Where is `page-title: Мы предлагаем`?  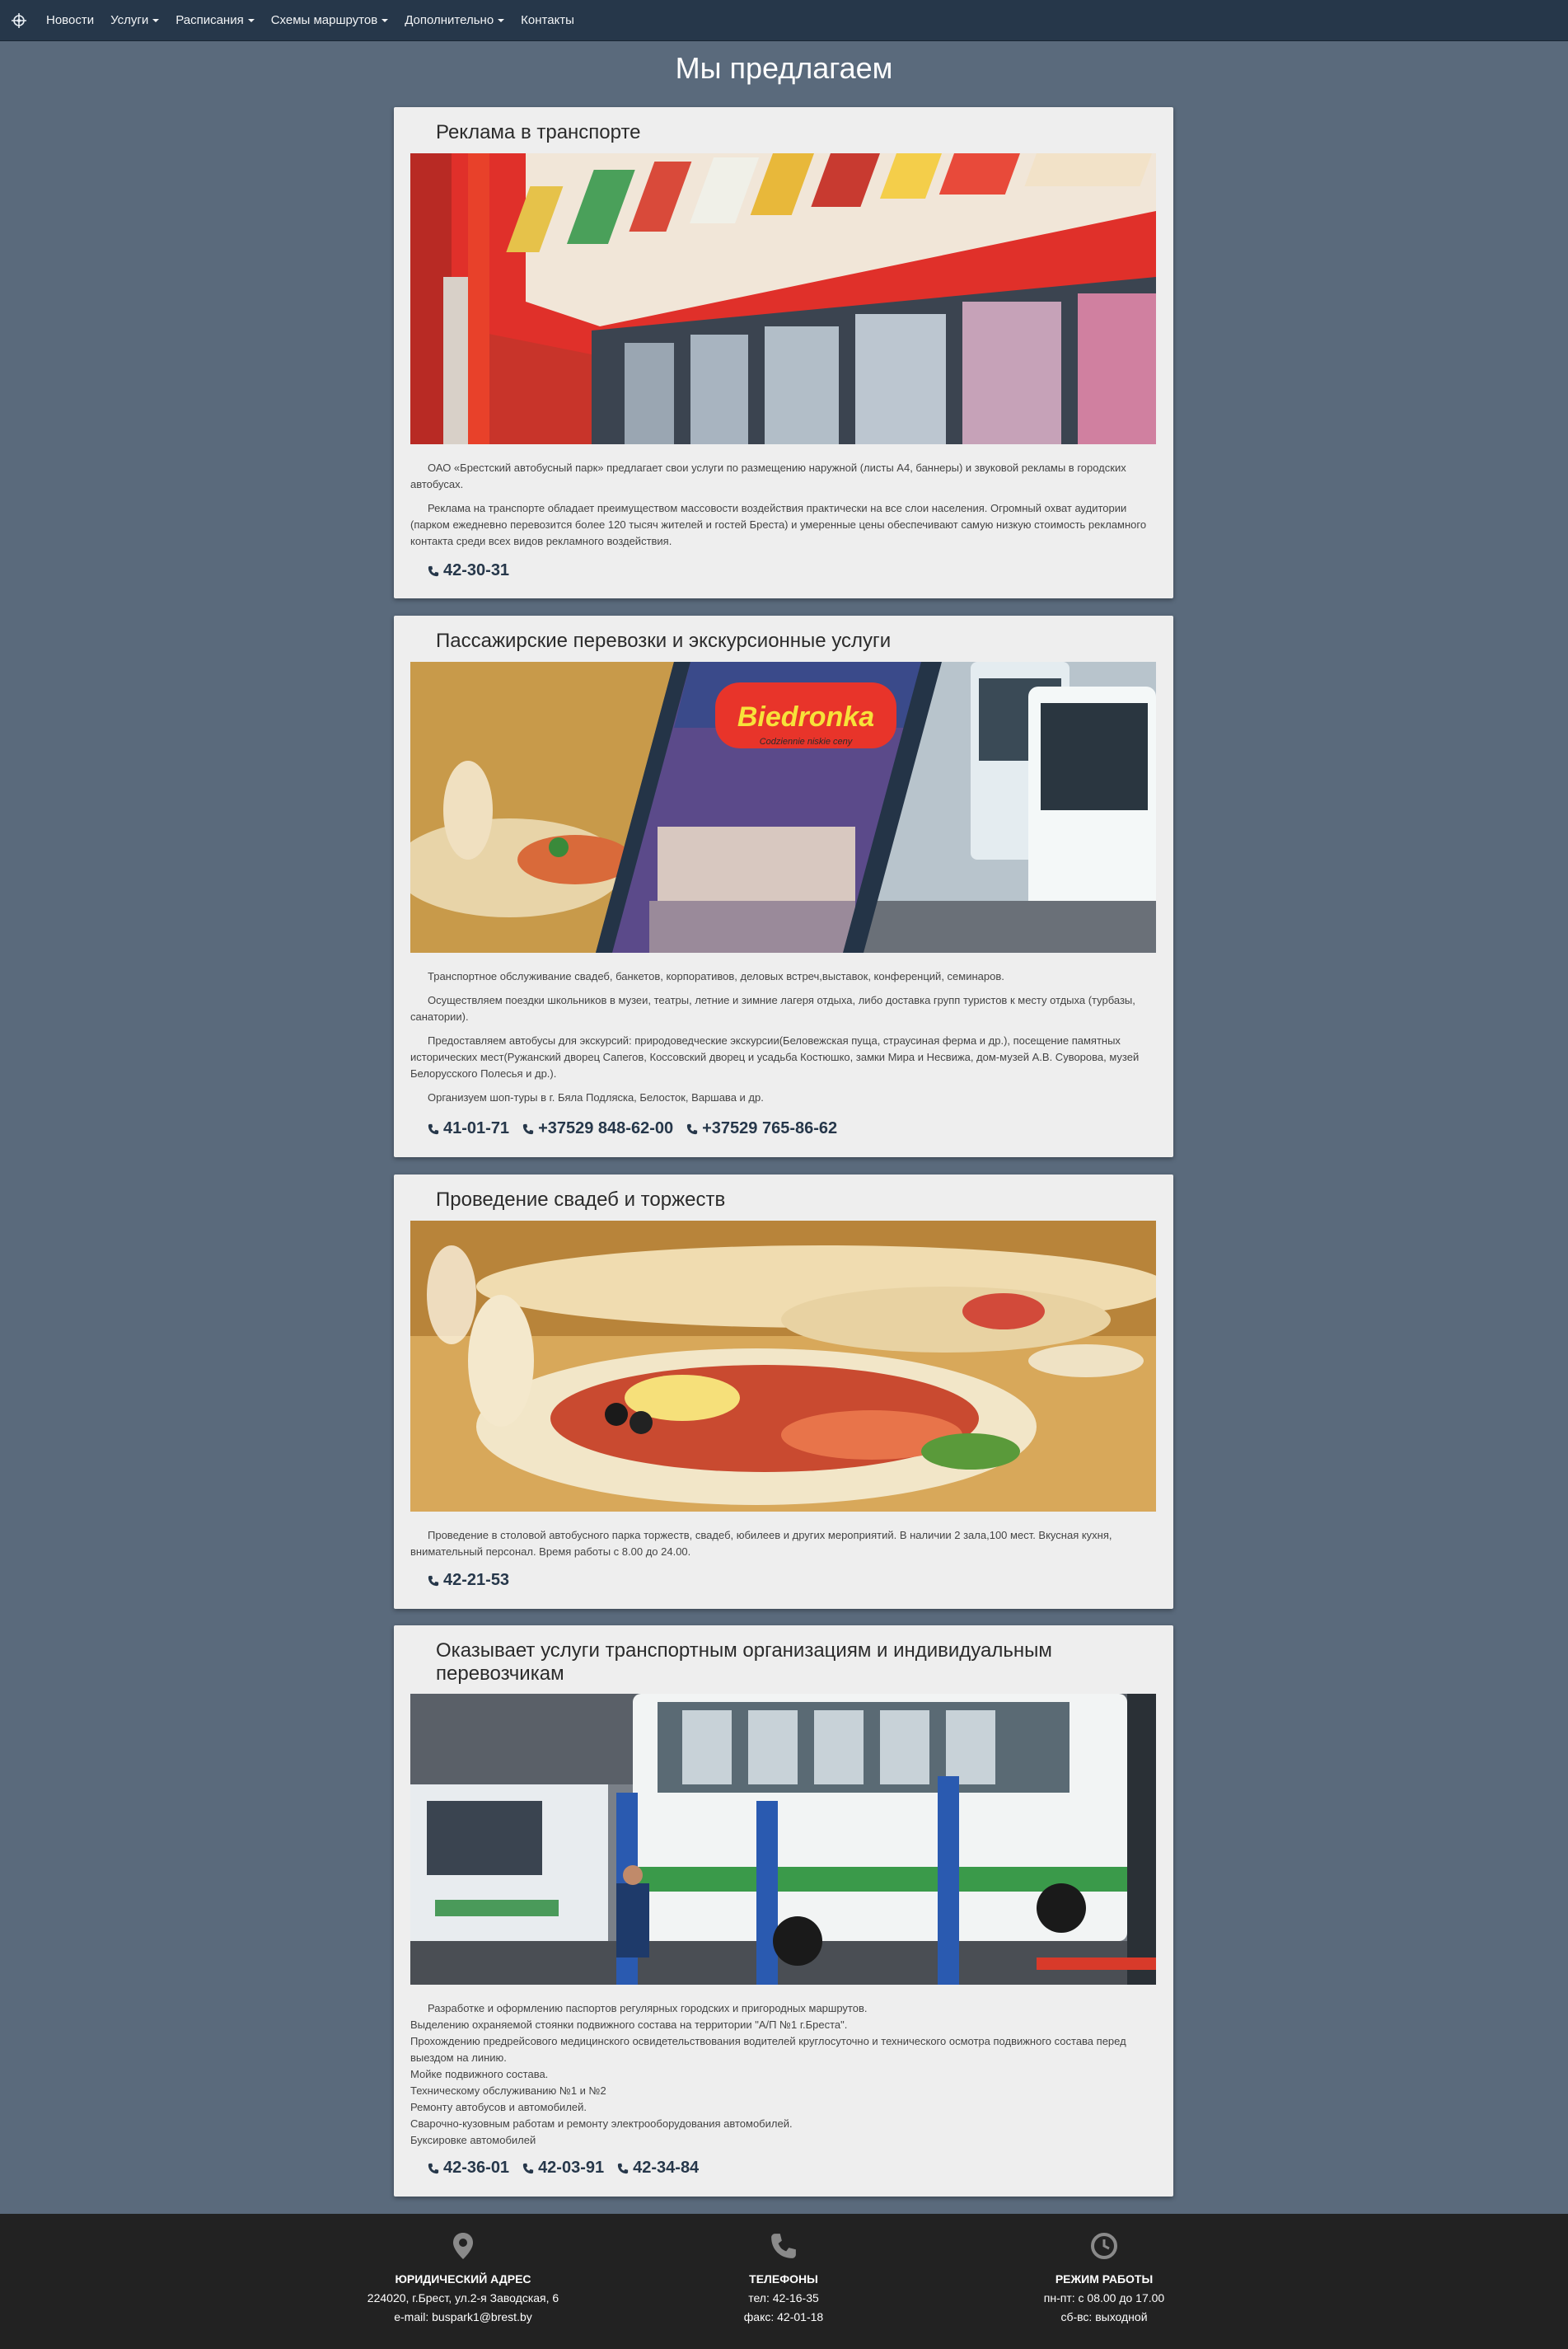
page-title: Мы предлагаем is located at coordinates (784, 68).